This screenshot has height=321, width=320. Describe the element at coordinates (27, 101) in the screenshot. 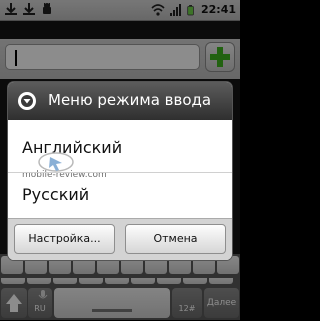

I see `menu-down-circle-icon` at that location.